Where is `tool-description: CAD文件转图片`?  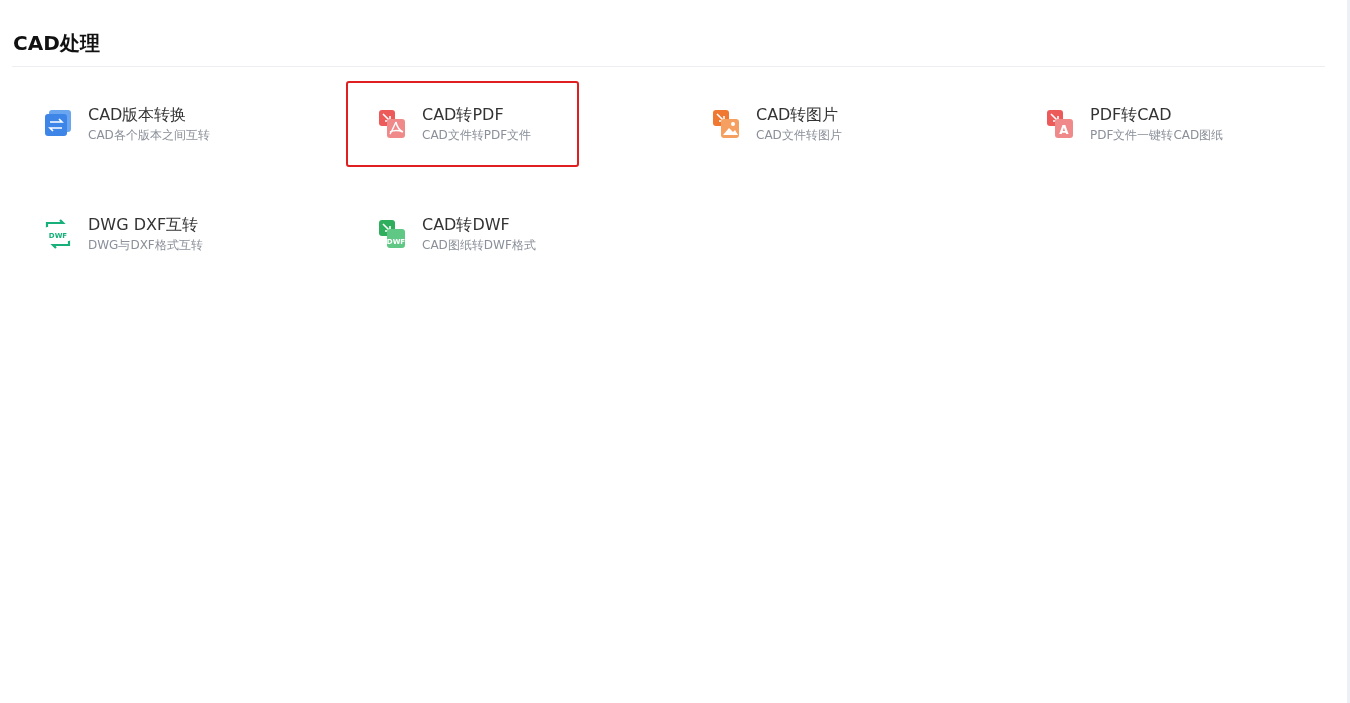 tool-description: CAD文件转图片 is located at coordinates (799, 135).